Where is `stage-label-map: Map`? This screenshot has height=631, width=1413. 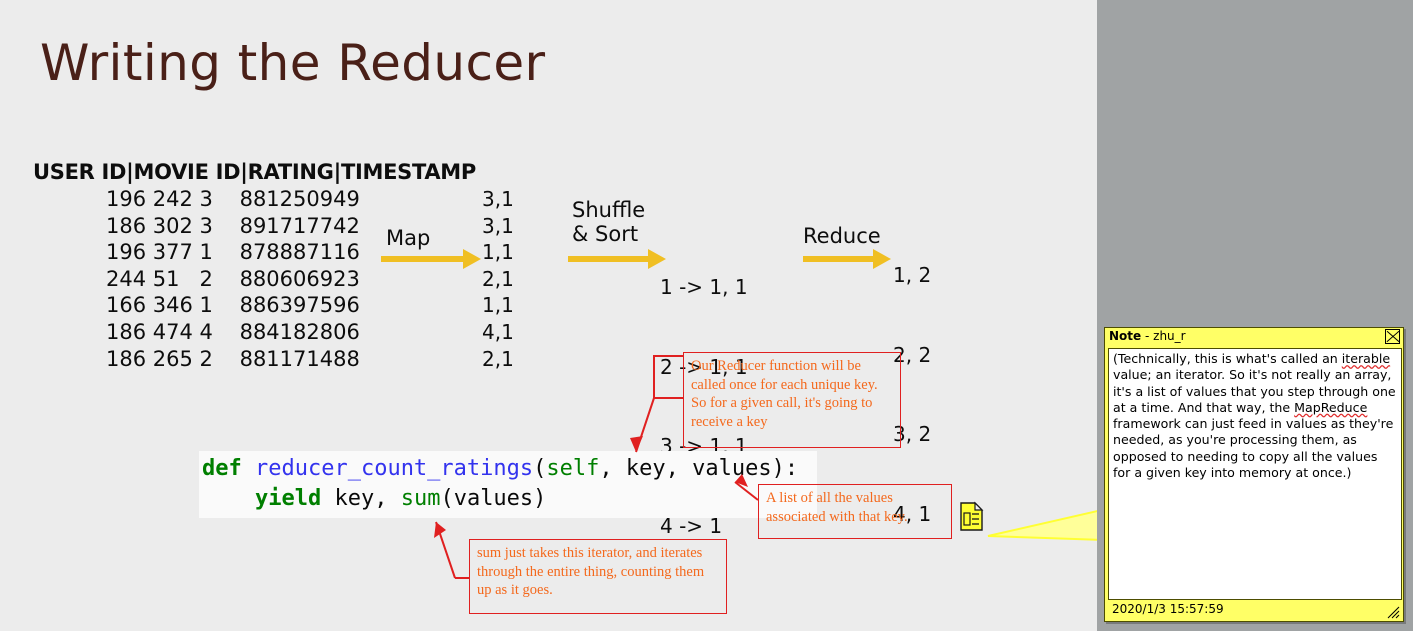 stage-label-map: Map is located at coordinates (408, 238).